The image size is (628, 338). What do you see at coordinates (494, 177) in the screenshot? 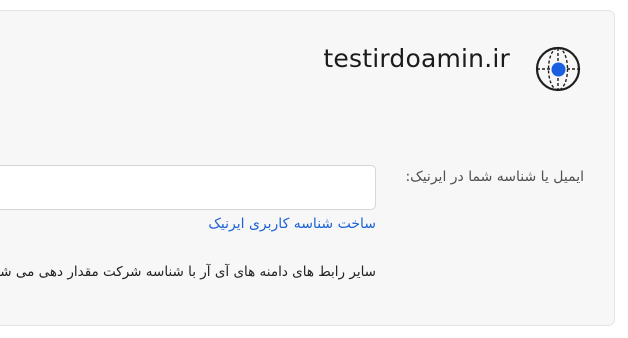
I see `identifier-label: ایمیل یا شناسه شما در ایرنیک:` at bounding box center [494, 177].